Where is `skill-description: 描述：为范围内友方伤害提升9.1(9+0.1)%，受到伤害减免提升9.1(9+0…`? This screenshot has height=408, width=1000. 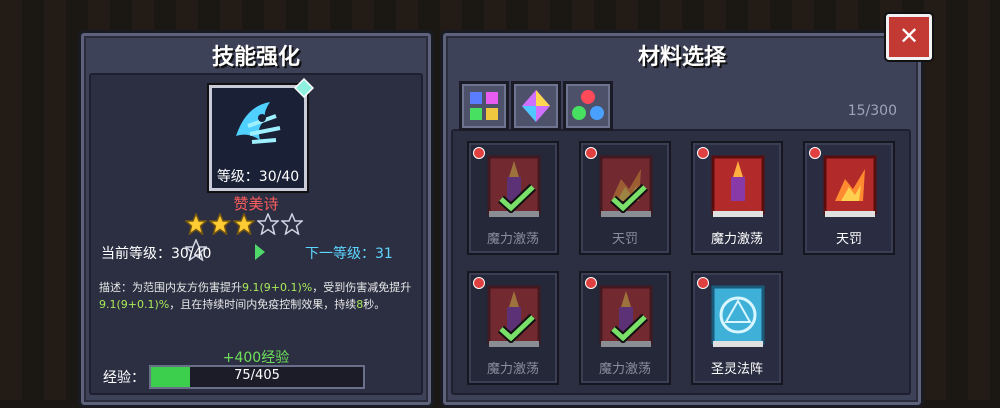 skill-description: 描述：为范围内友方伤害提升9.1(9+0.1)%，受到伤害减免提升9.1(9+0… is located at coordinates (259, 296).